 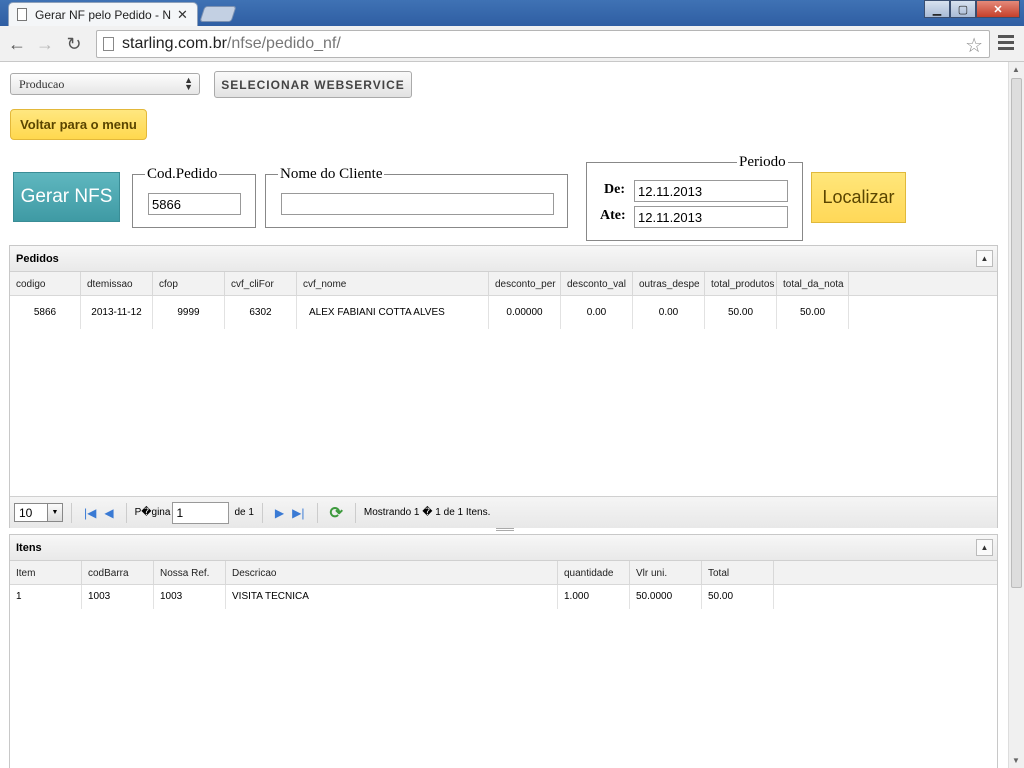 I want to click on orders-col-dtemissao: dtemissao, so click(x=117, y=283).